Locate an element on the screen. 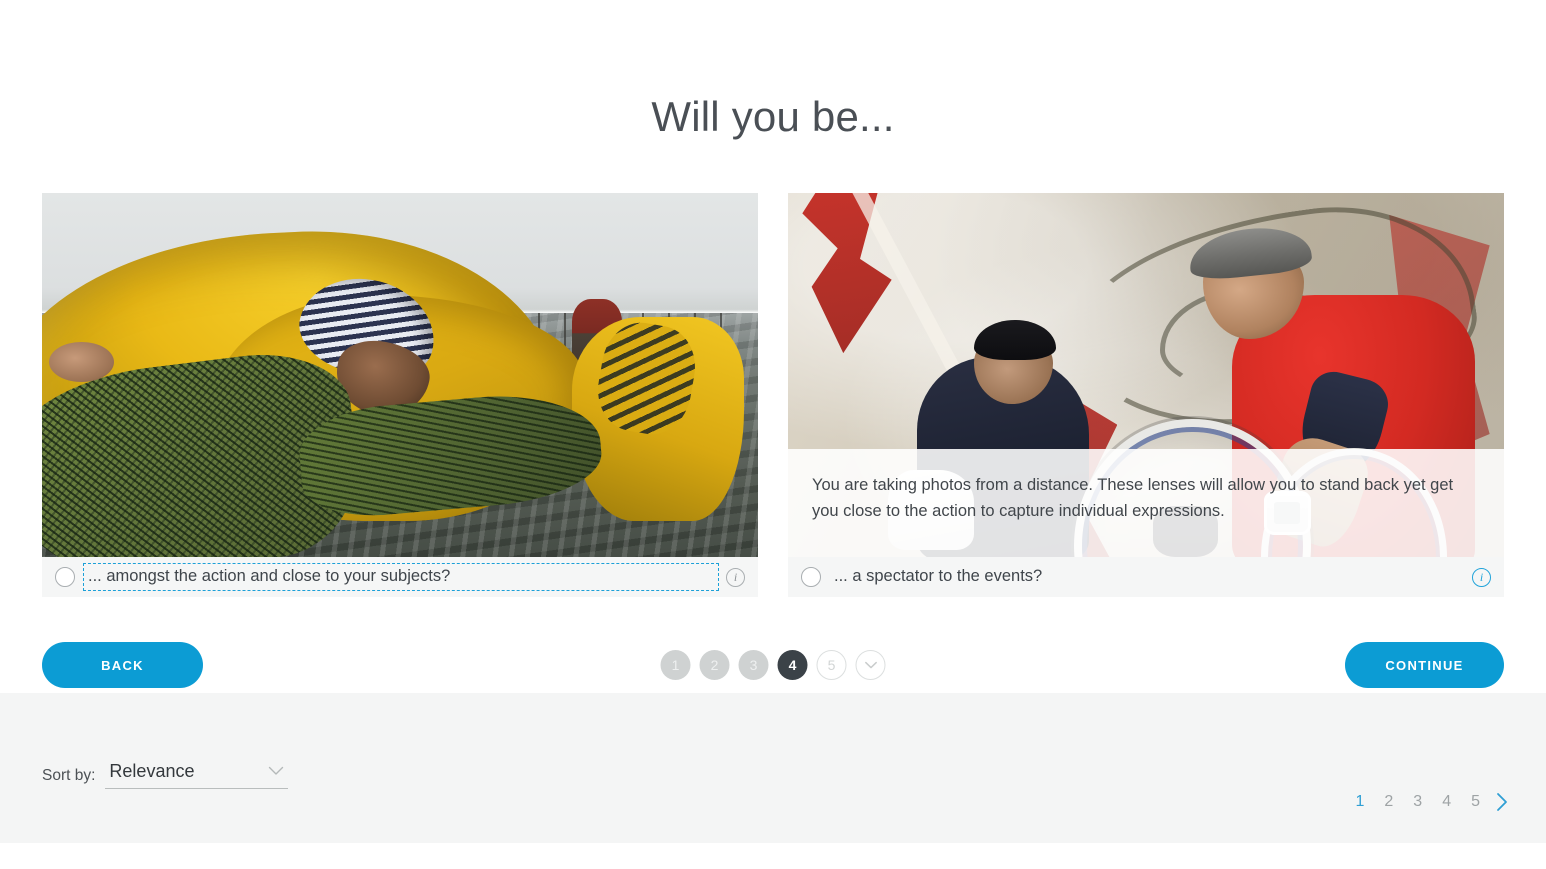 The image size is (1546, 869). chevron-right-icon is located at coordinates (1503, 802).